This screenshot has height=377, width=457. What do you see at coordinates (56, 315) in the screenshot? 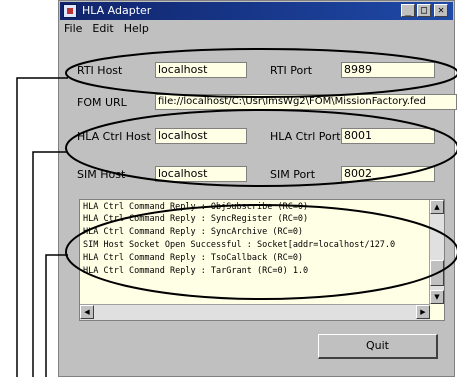
I see `callout-leader-log` at bounding box center [56, 315].